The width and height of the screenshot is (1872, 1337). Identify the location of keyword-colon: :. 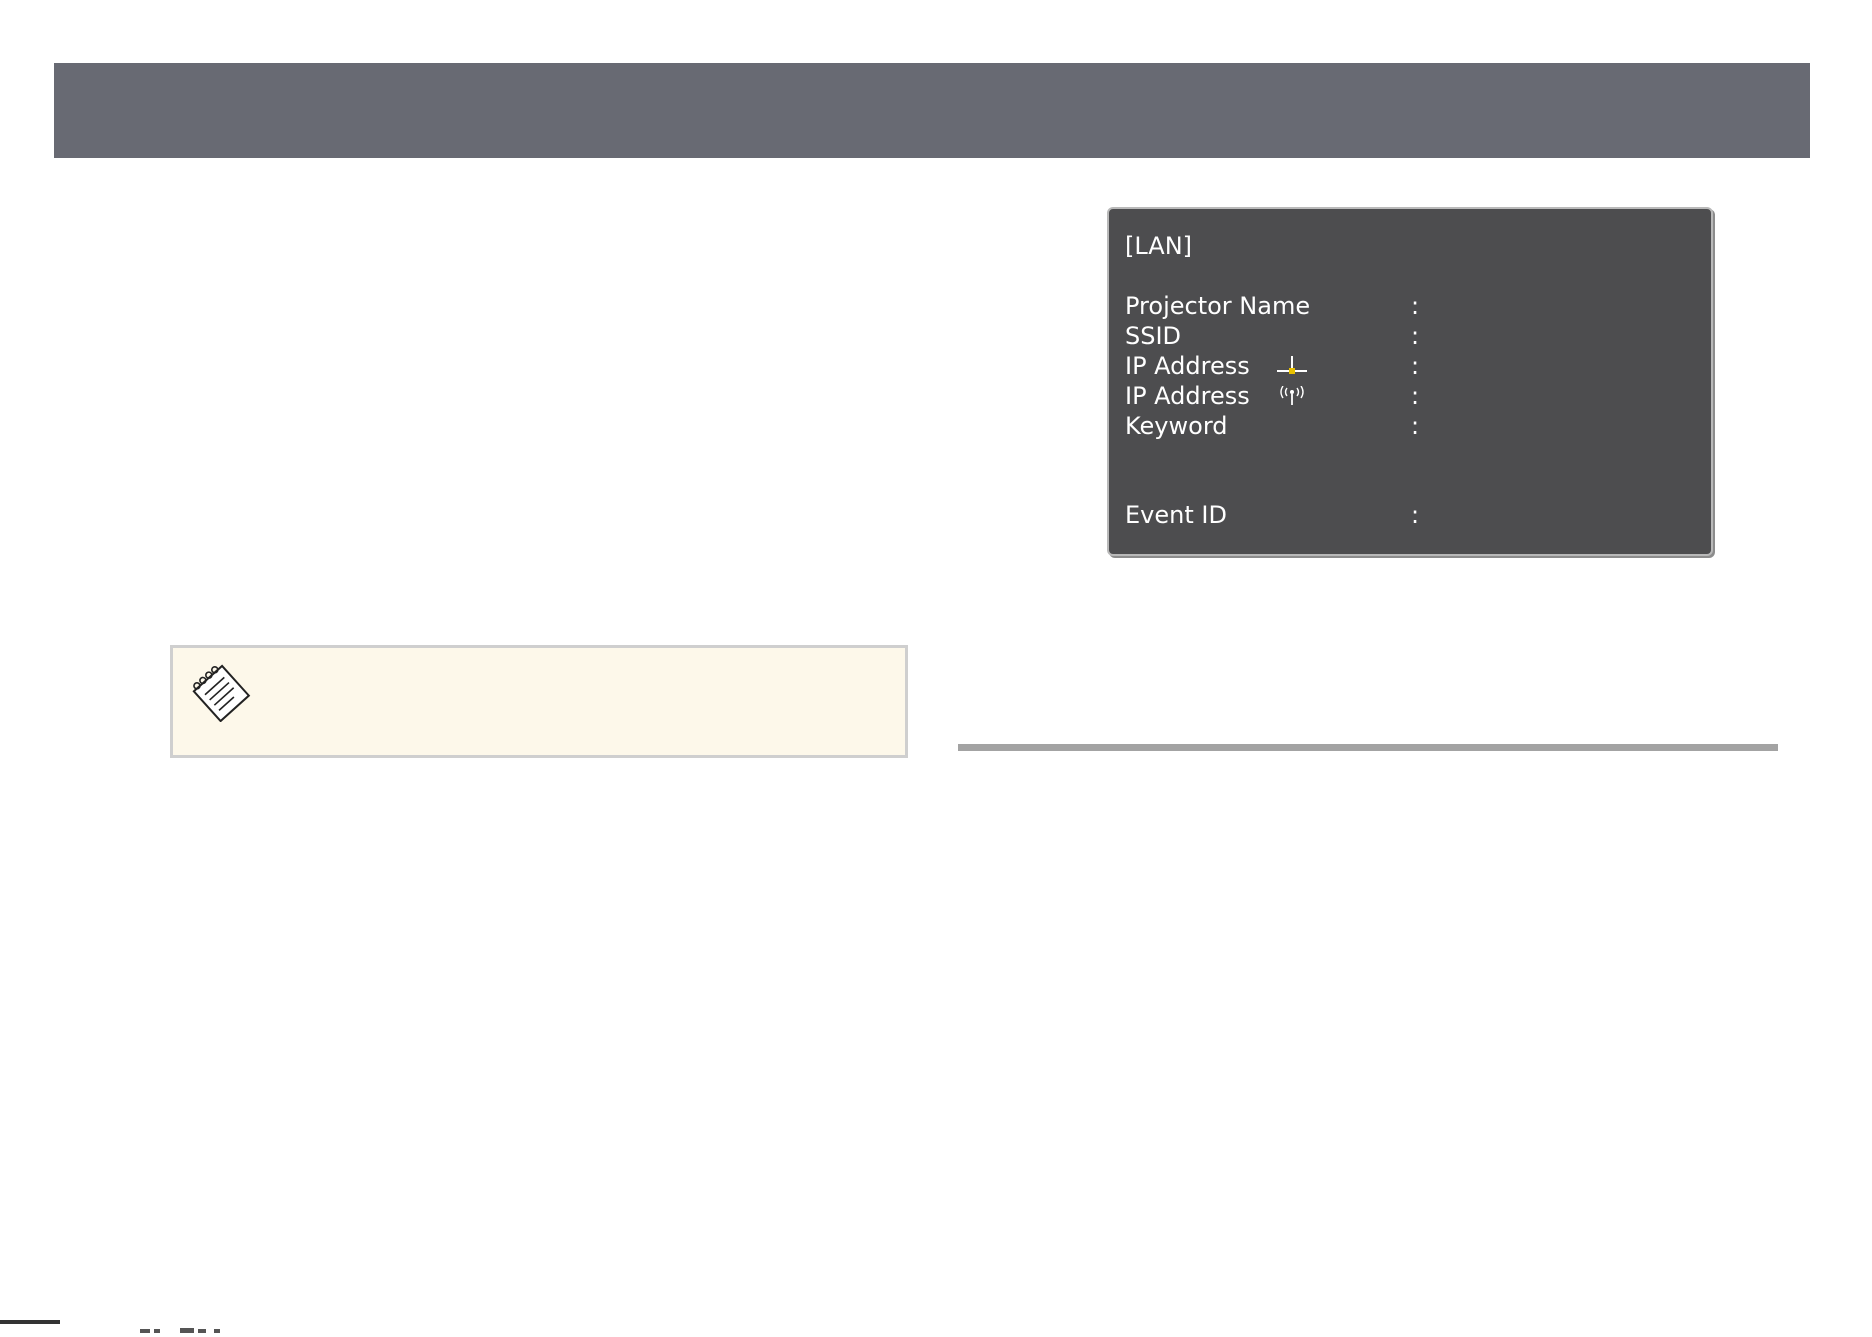
(1415, 426).